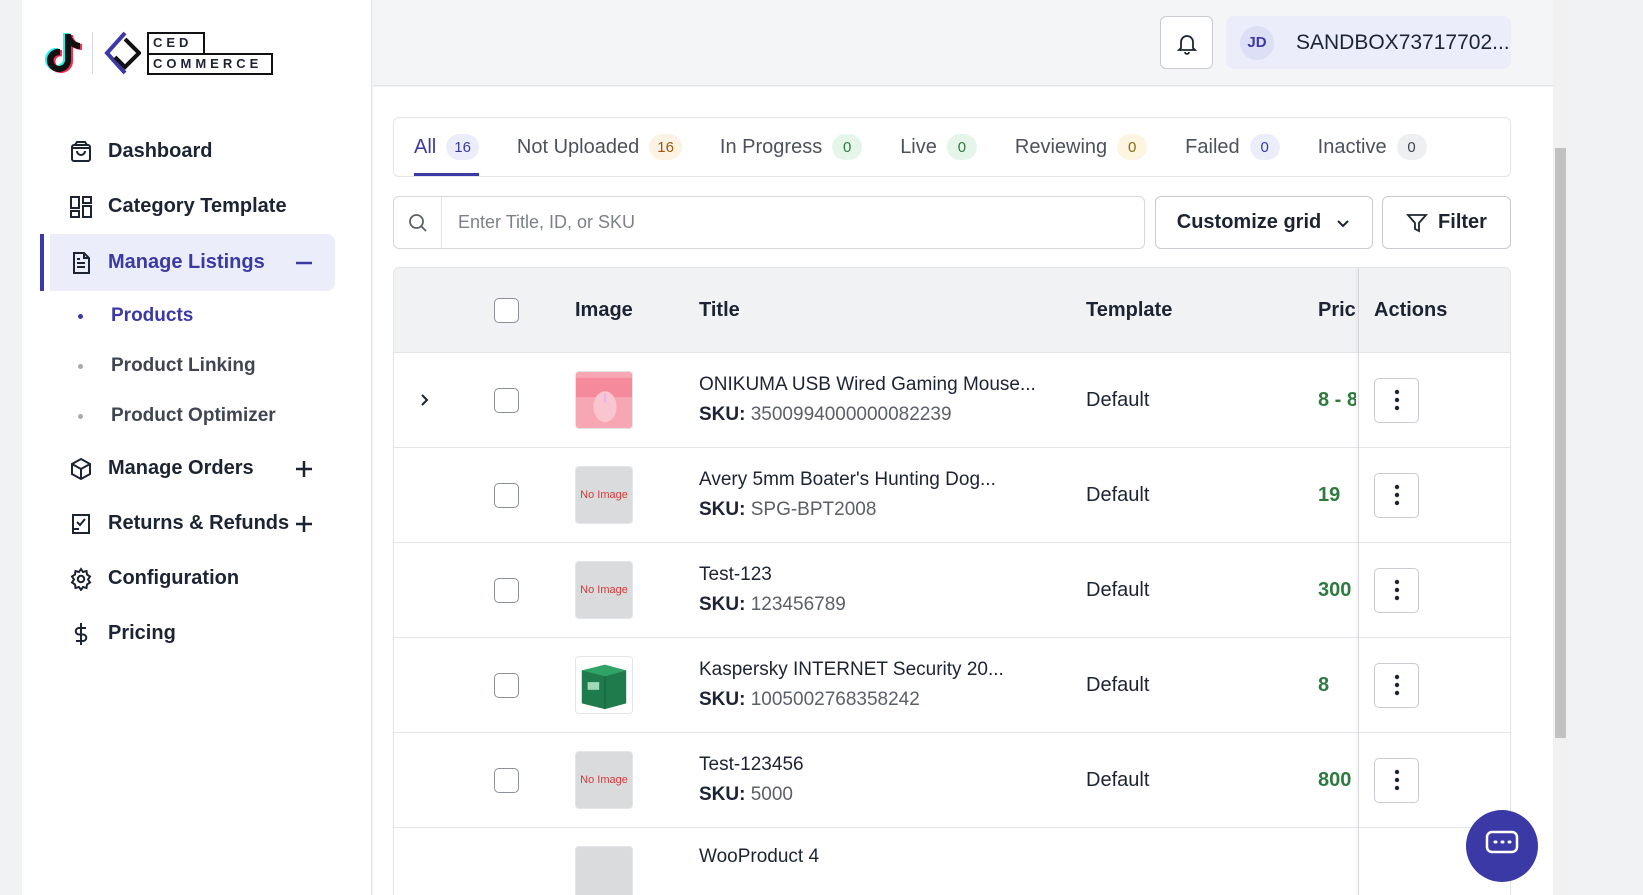 The image size is (1643, 895). I want to click on sku-label: SKU:, so click(722, 414).